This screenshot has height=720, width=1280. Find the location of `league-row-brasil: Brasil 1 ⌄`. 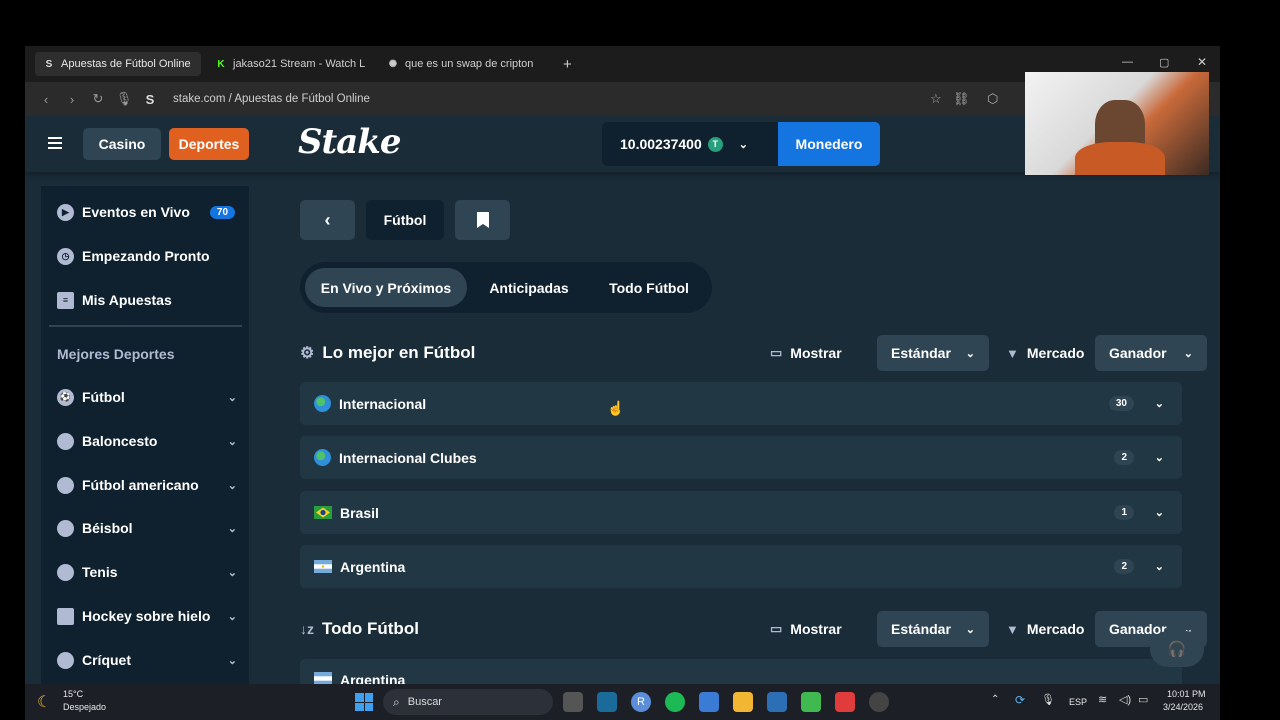

league-row-brasil: Brasil 1 ⌄ is located at coordinates (741, 512).